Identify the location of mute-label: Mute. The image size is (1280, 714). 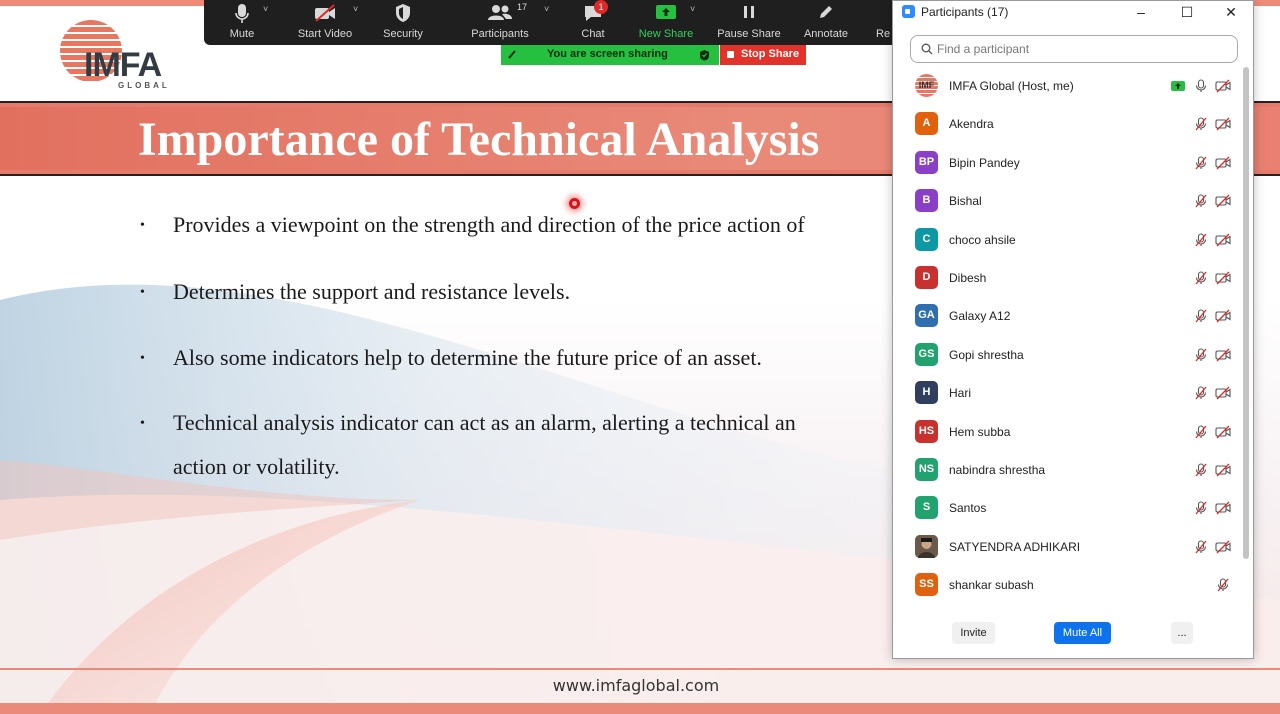
(242, 34).